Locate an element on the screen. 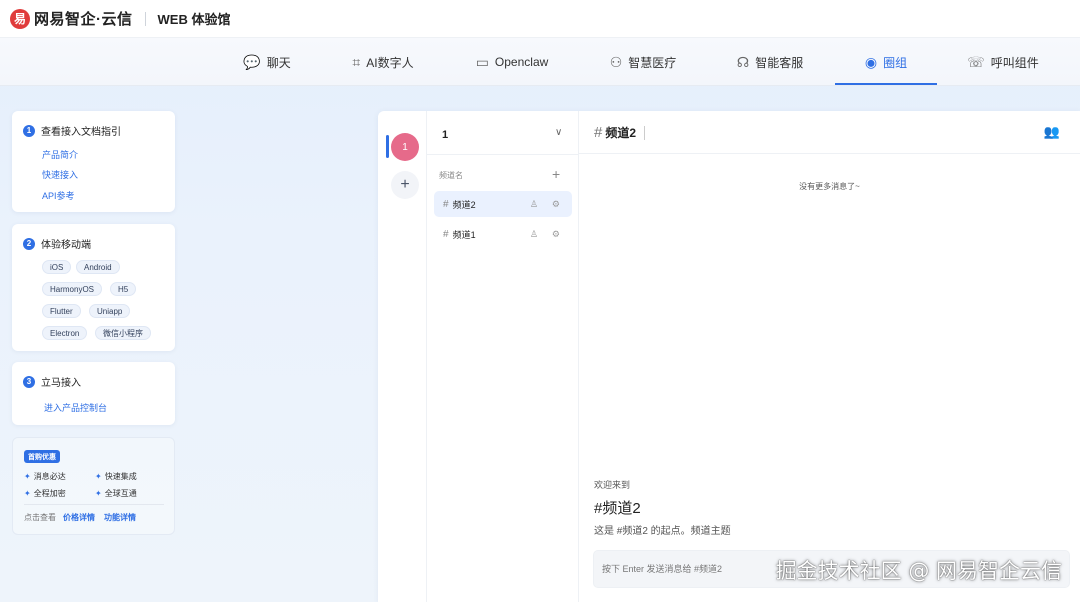 The width and height of the screenshot is (1080, 602). chip-electron: Electron is located at coordinates (65, 333).